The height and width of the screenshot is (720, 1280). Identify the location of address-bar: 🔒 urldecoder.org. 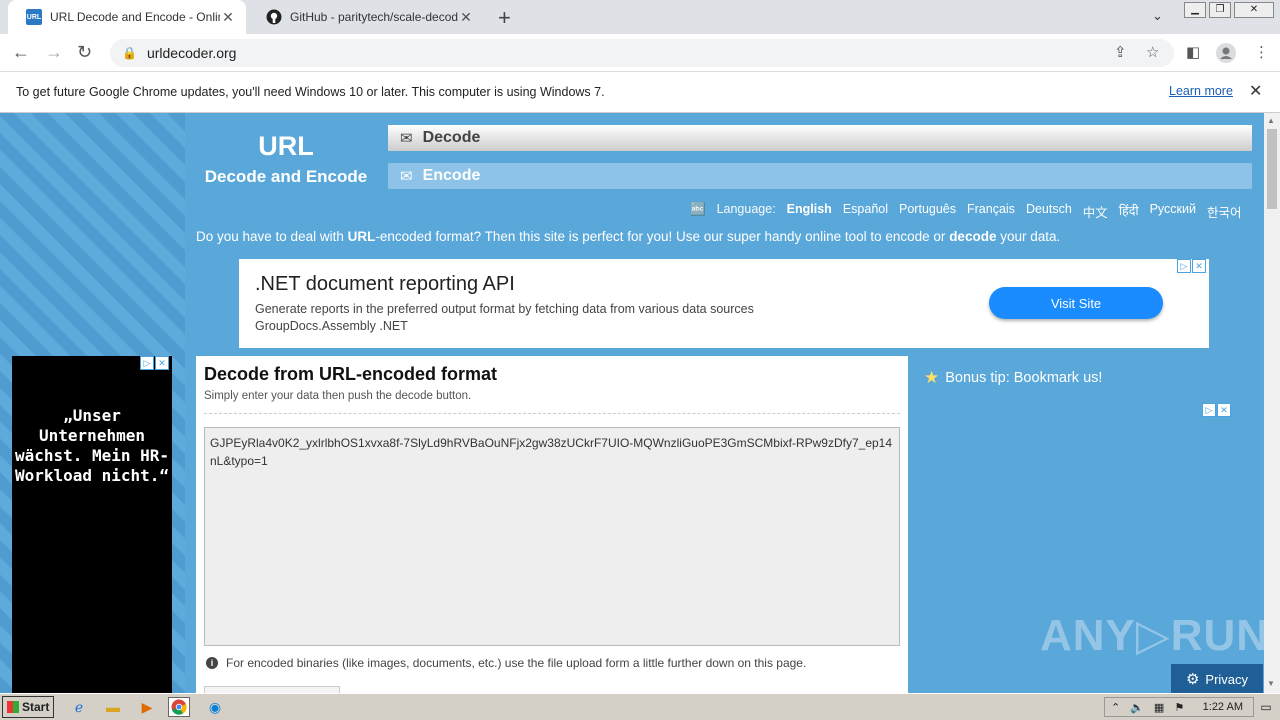
(642, 53).